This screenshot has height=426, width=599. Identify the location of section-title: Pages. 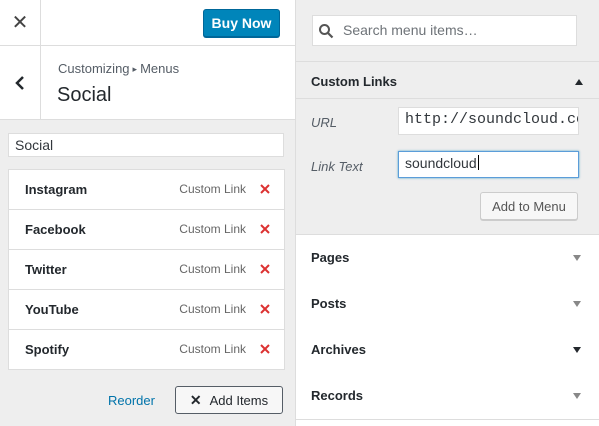
(330, 257).